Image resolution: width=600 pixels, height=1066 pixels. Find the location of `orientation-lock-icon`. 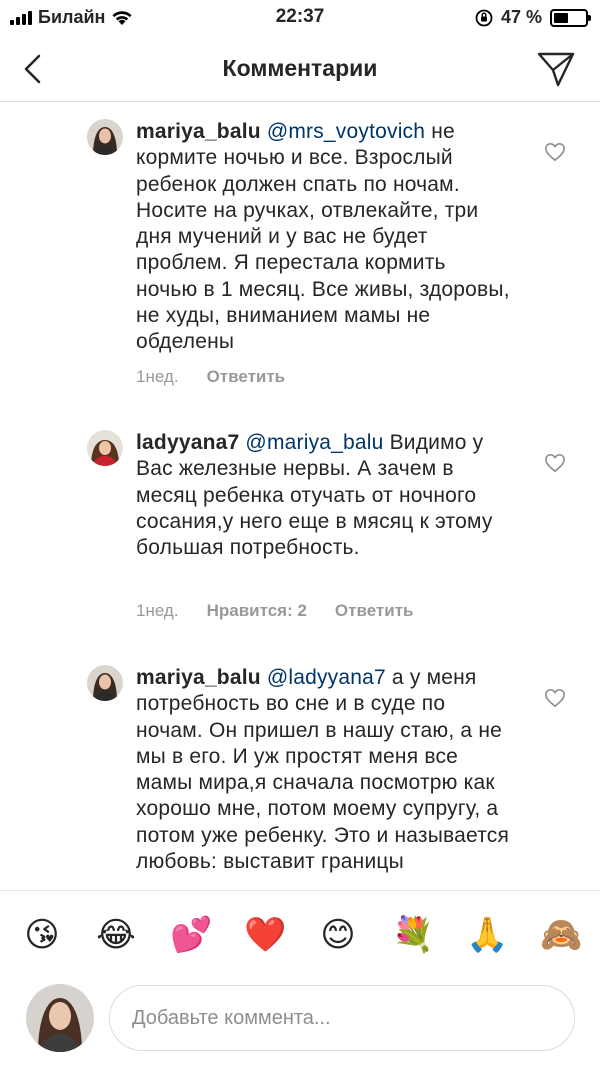

orientation-lock-icon is located at coordinates (484, 17).